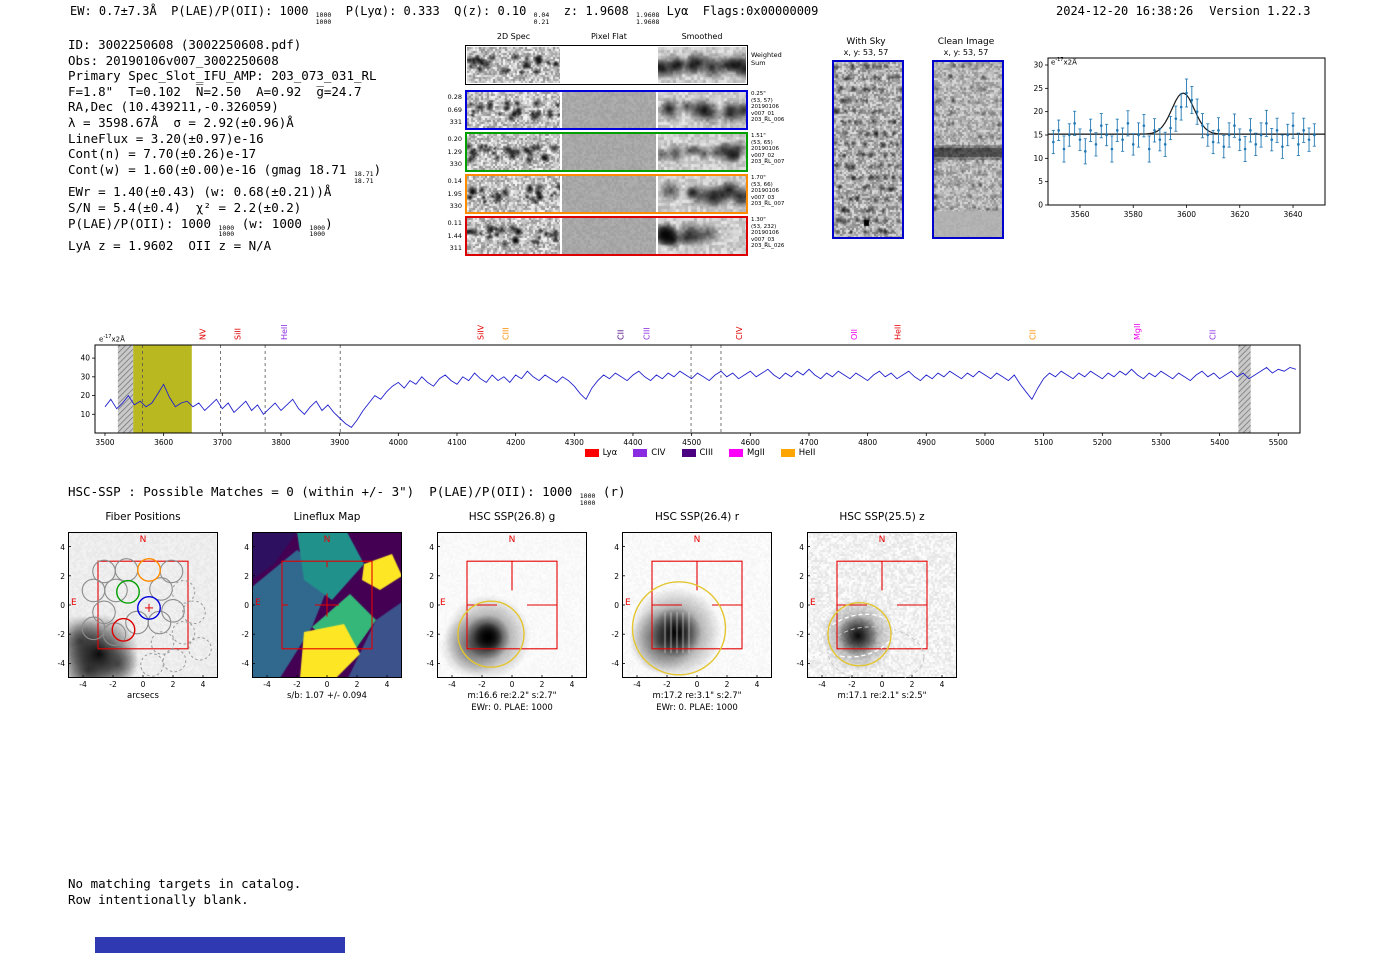  What do you see at coordinates (143, 517) in the screenshot?
I see `cutout-title: Fiber Positions` at bounding box center [143, 517].